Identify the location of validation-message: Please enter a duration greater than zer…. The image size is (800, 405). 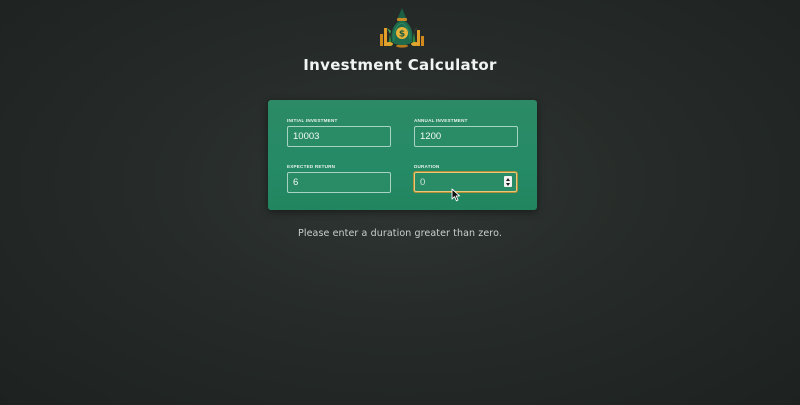
(400, 233).